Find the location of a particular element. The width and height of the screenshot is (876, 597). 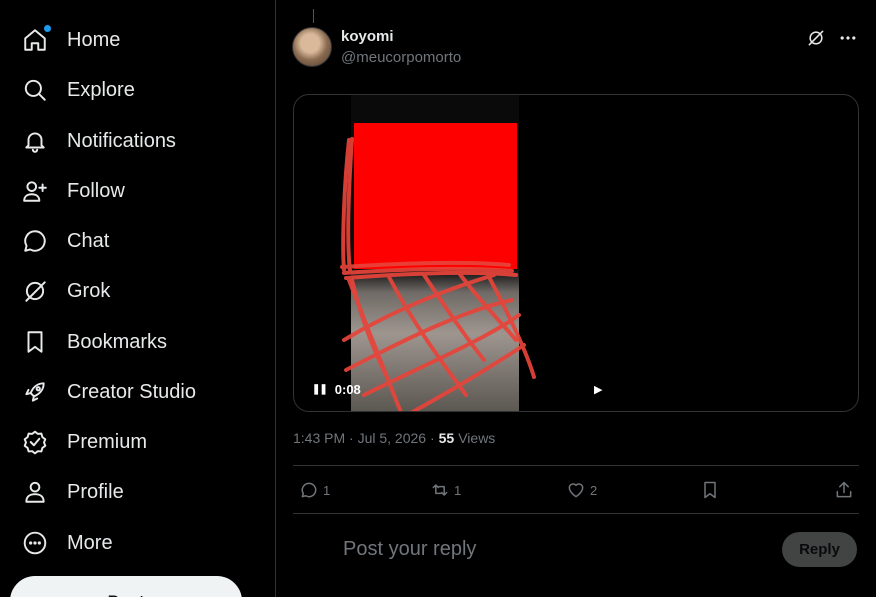

thread-line is located at coordinates (313, 16).